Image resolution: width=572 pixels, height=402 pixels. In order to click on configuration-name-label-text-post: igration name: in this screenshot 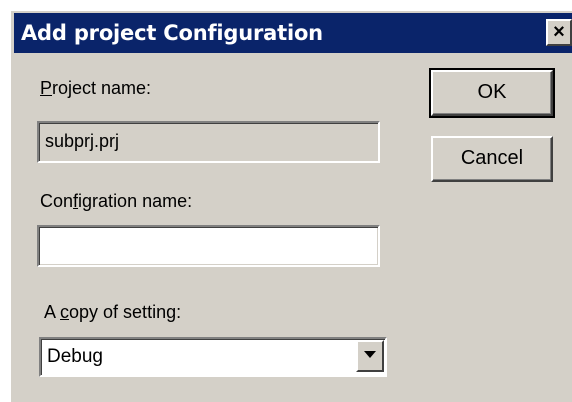, I will do `click(135, 201)`.